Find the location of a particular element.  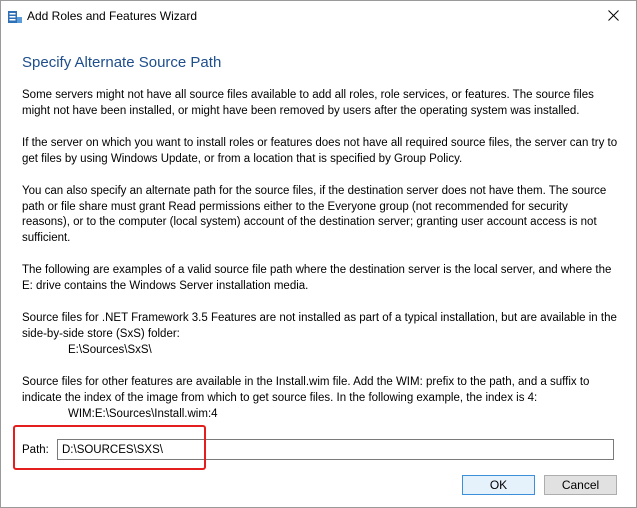

sxs-example-path: E:\Sources\SxS\ is located at coordinates (110, 350).